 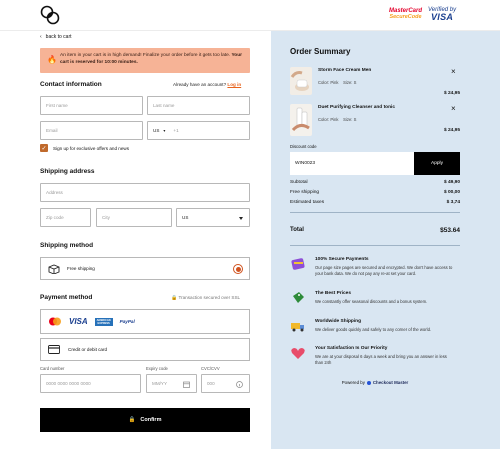 What do you see at coordinates (213, 217) in the screenshot?
I see `country-select: US` at bounding box center [213, 217].